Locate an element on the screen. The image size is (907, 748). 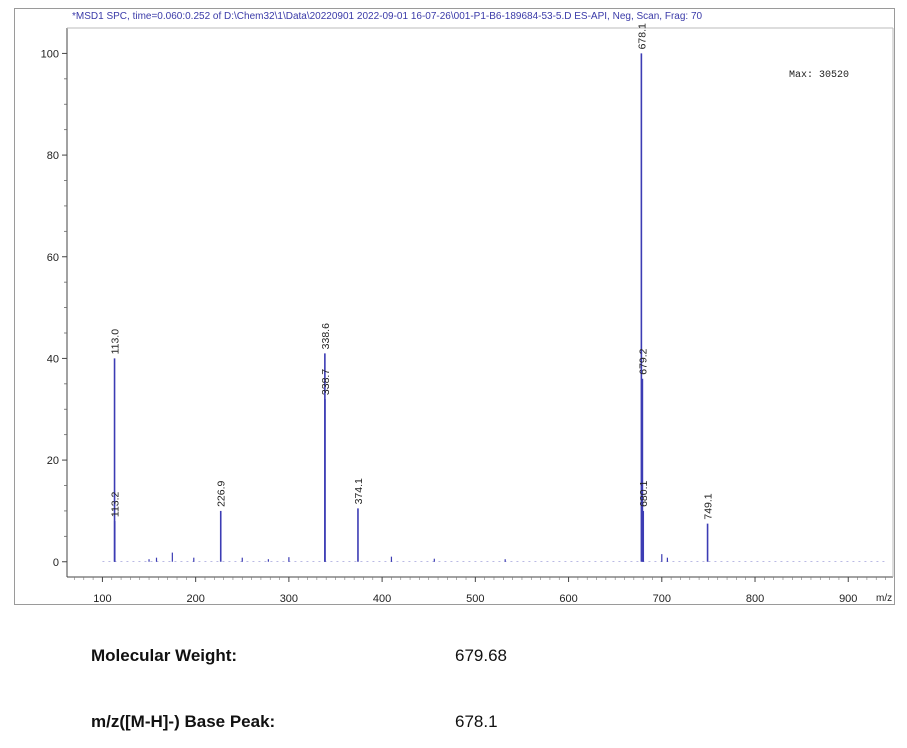
x-tick-label: 700 is located at coordinates (662, 599).